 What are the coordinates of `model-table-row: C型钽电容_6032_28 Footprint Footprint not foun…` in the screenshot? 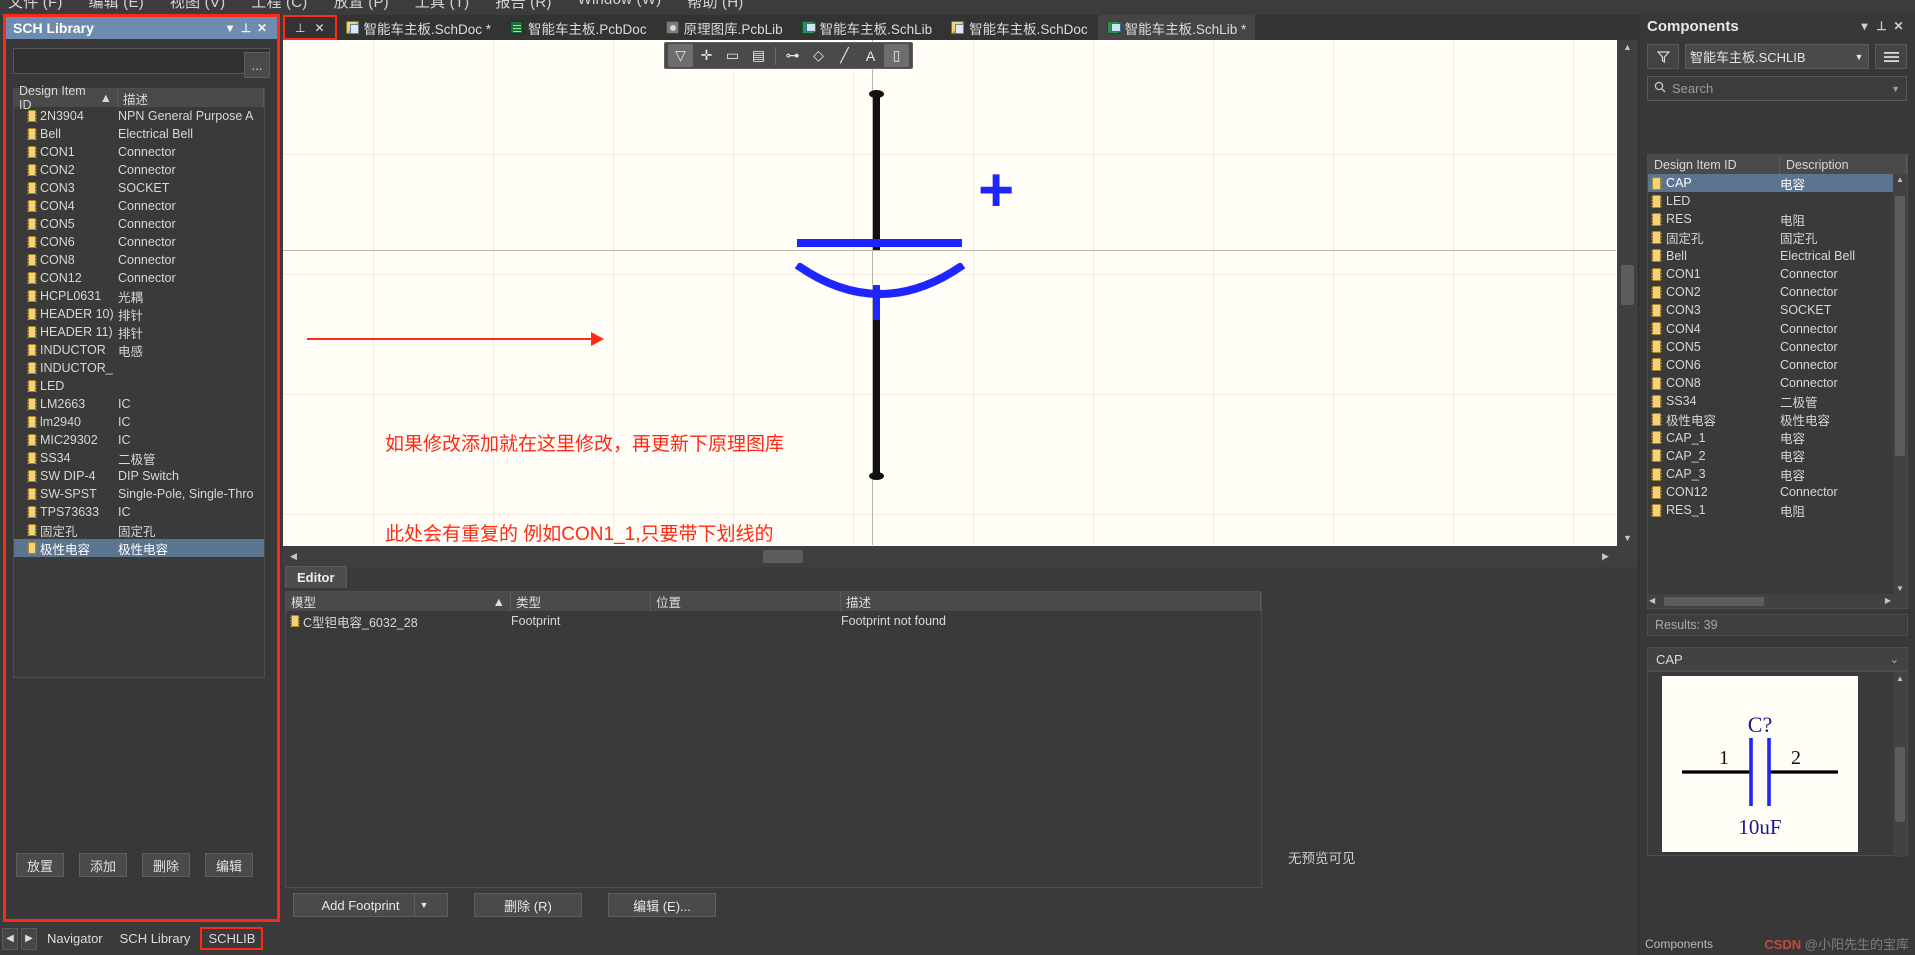 It's located at (773, 621).